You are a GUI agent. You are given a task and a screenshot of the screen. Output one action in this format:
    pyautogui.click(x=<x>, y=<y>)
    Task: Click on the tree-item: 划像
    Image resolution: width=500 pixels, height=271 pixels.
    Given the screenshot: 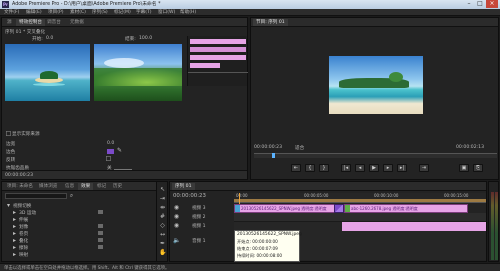 What is the action you would take?
    pyautogui.click(x=23, y=227)
    